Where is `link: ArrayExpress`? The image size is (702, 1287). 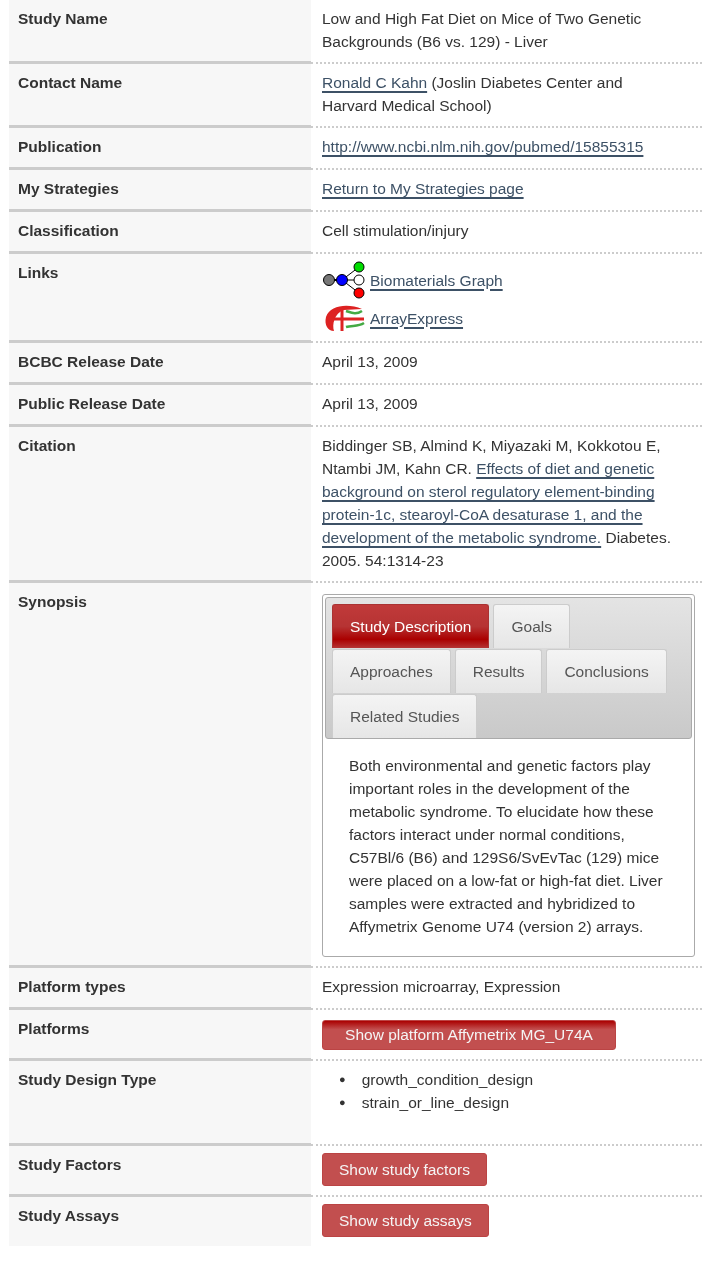 link: ArrayExpress is located at coordinates (417, 318).